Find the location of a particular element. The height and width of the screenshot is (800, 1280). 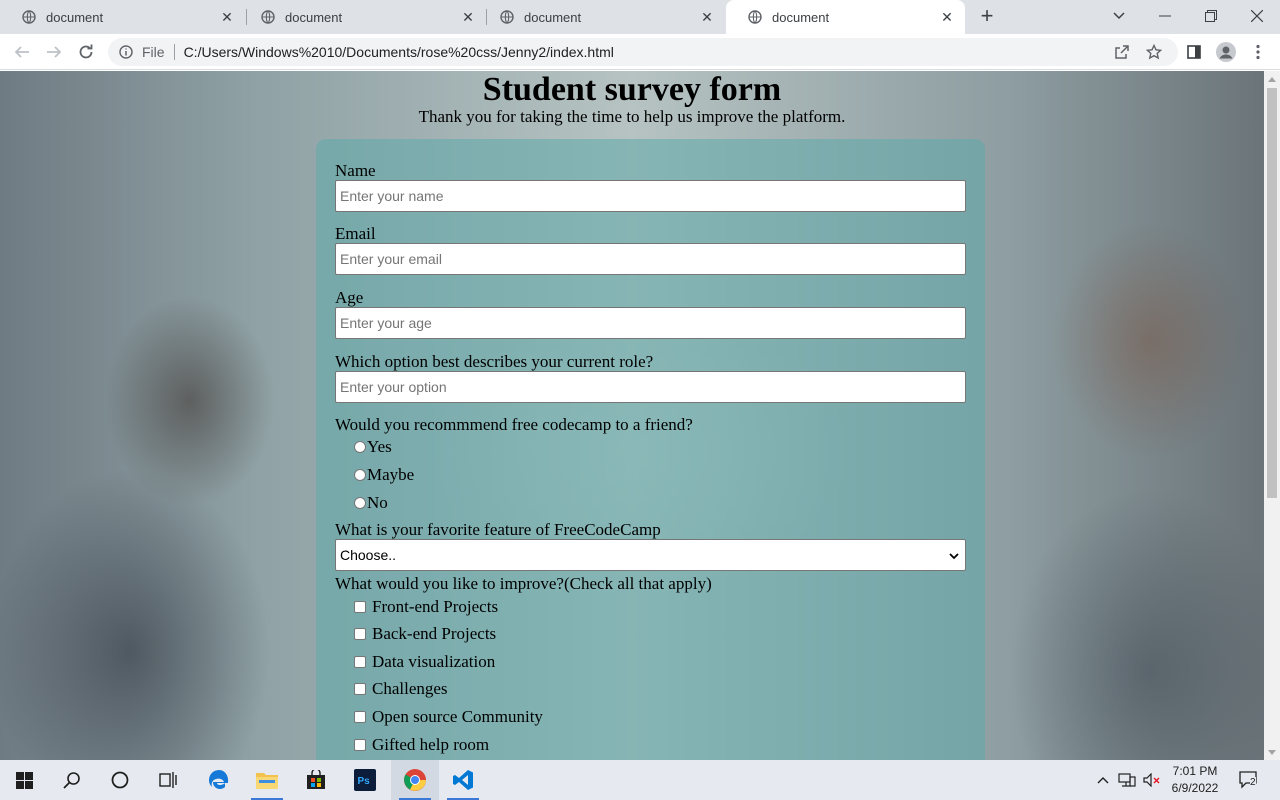

task-view-icon is located at coordinates (168, 780).